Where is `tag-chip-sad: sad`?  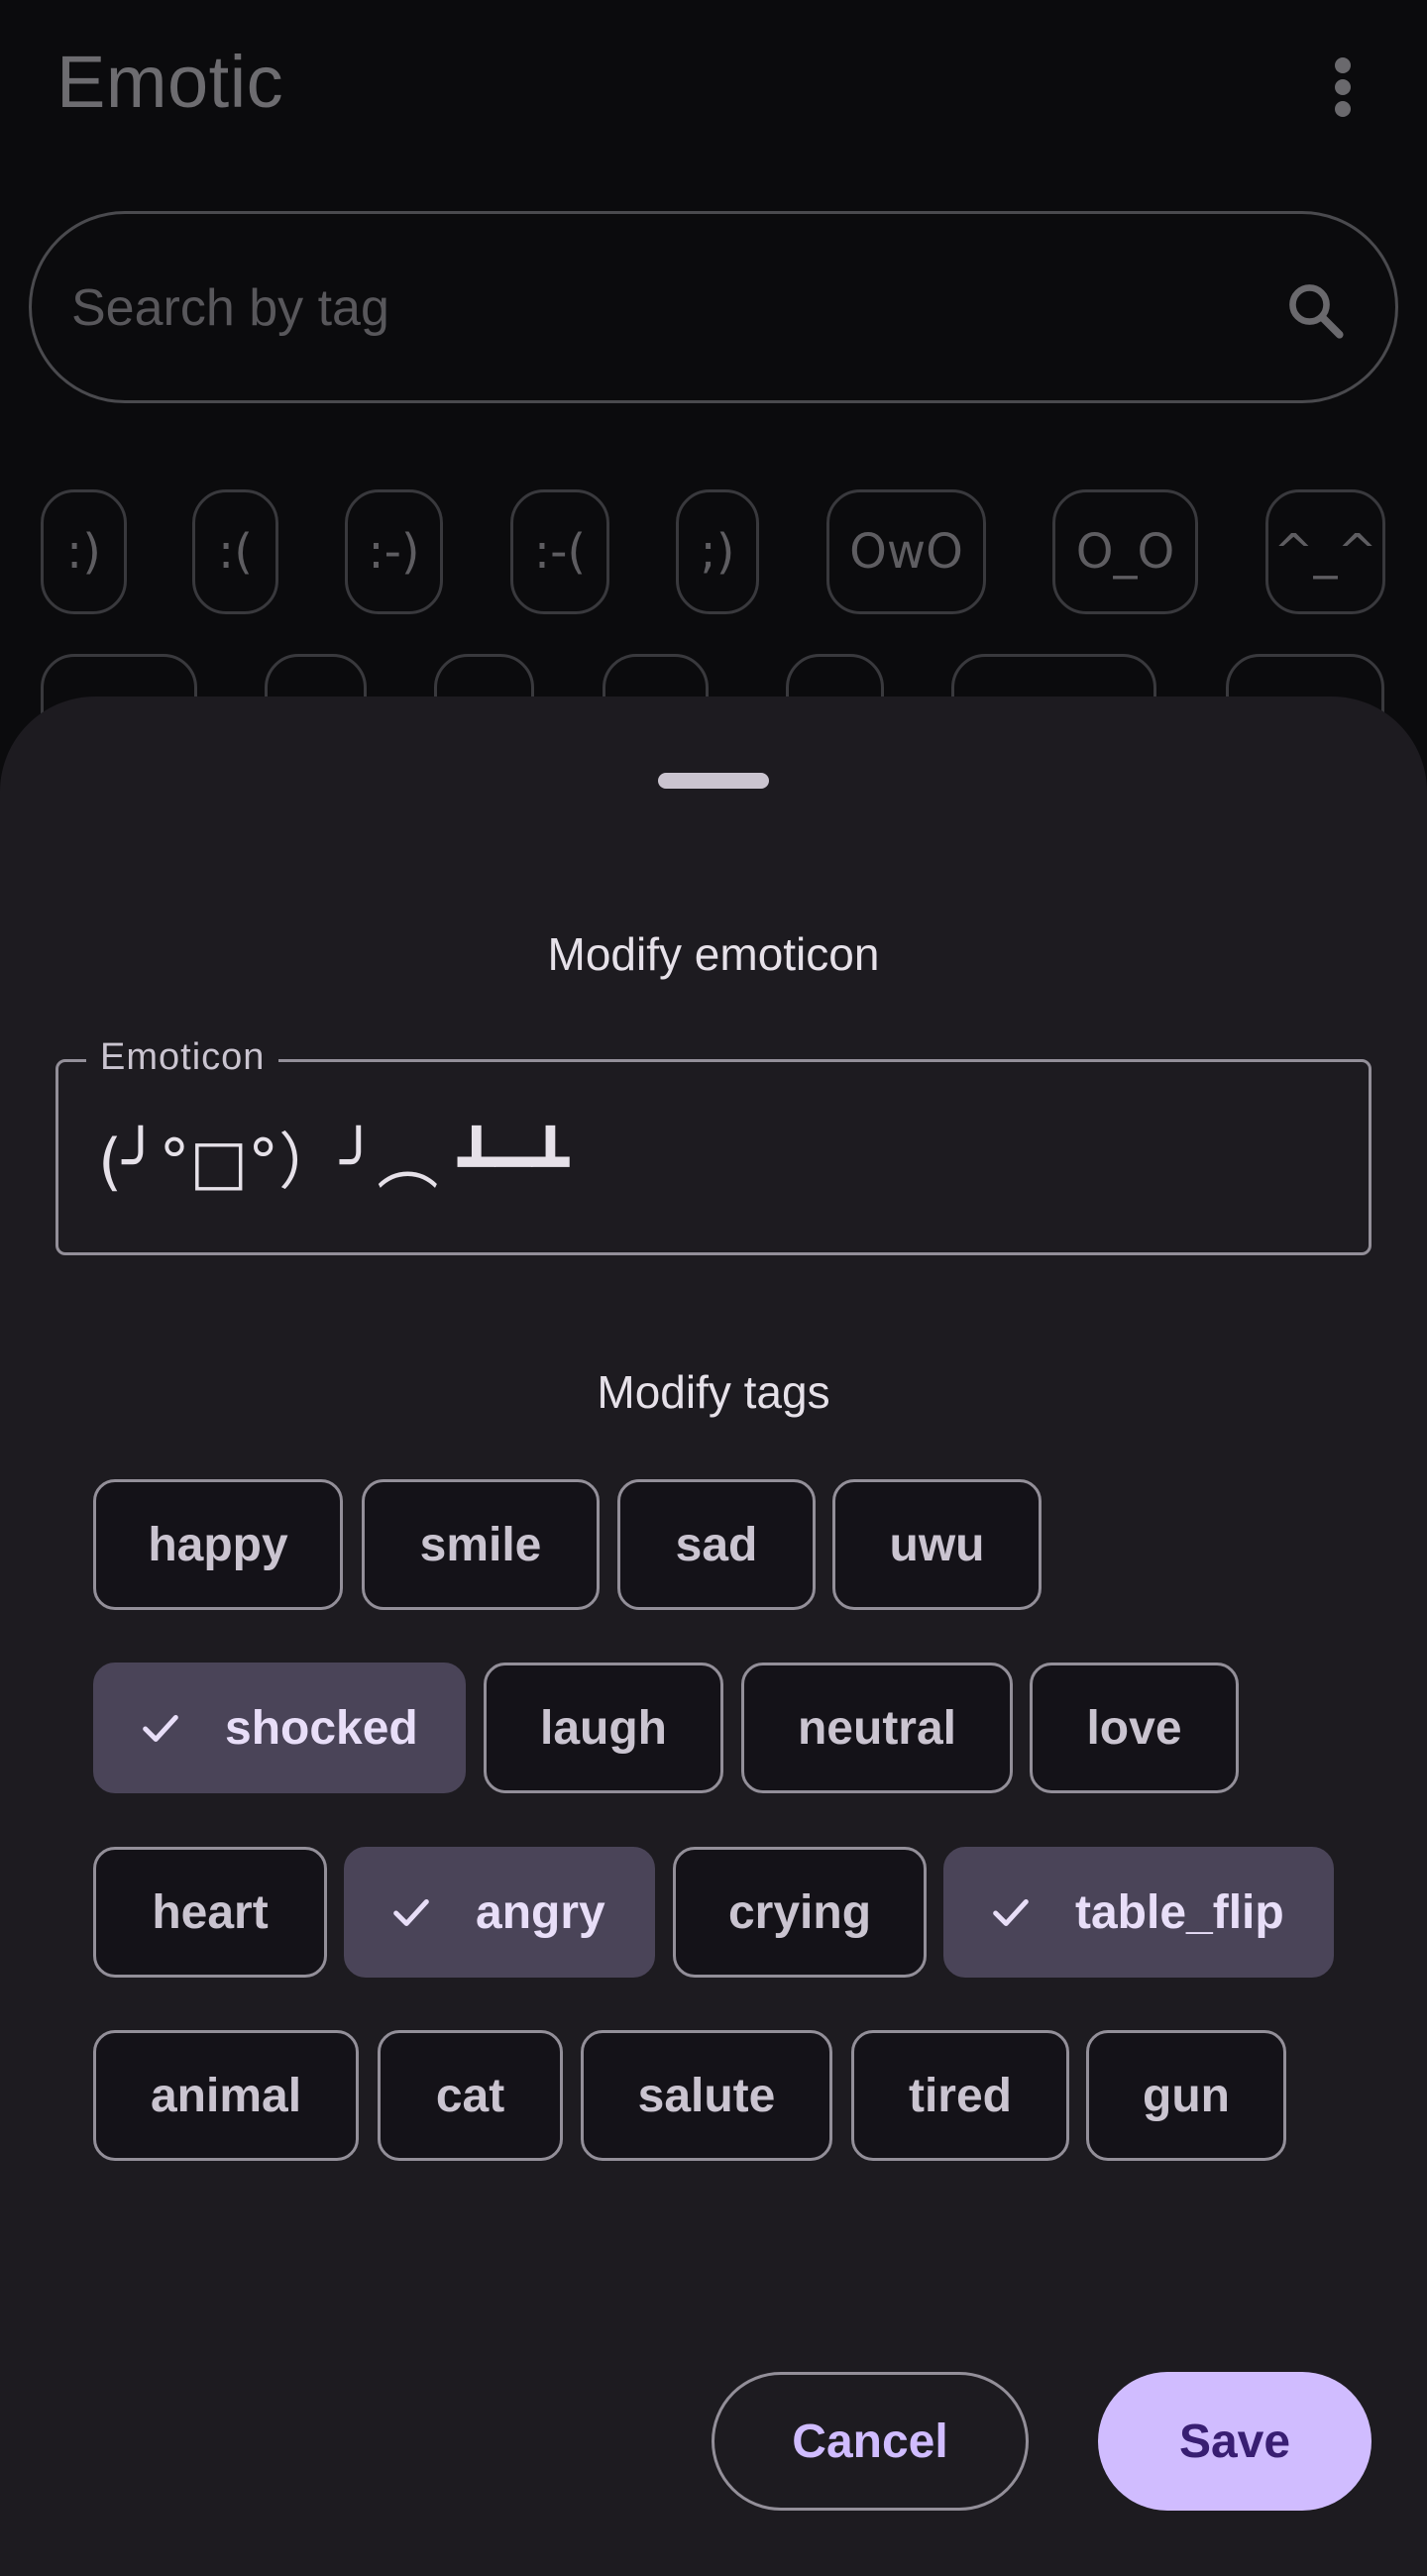
tag-chip-sad: sad is located at coordinates (716, 1544).